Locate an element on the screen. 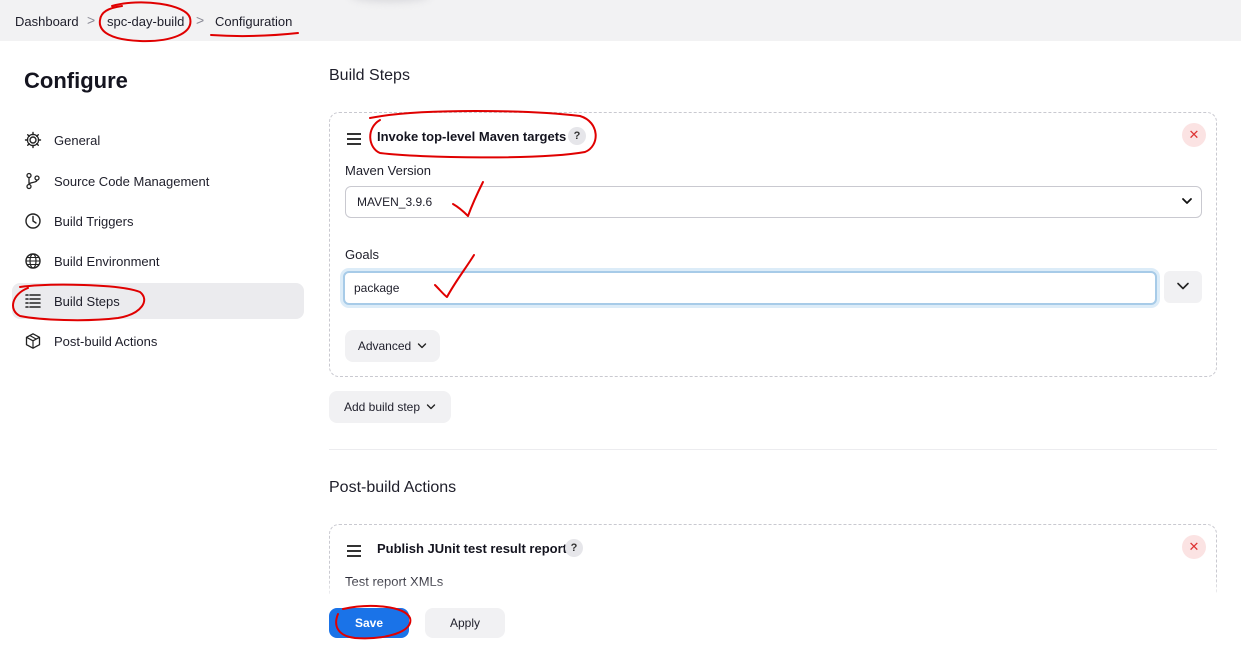 The width and height of the screenshot is (1241, 652). footer-bar is located at coordinates (620, 623).